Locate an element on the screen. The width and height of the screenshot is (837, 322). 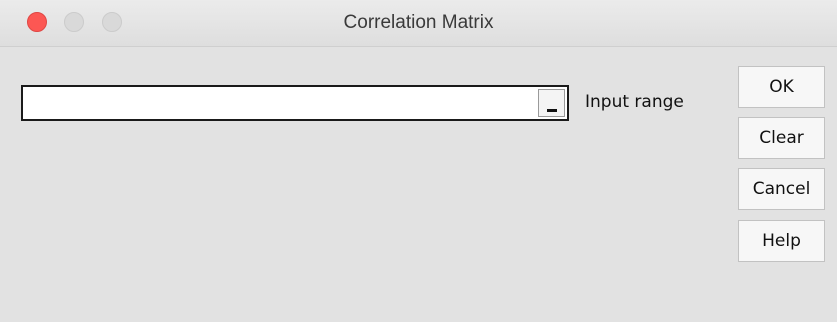
input-range-input is located at coordinates (278, 103).